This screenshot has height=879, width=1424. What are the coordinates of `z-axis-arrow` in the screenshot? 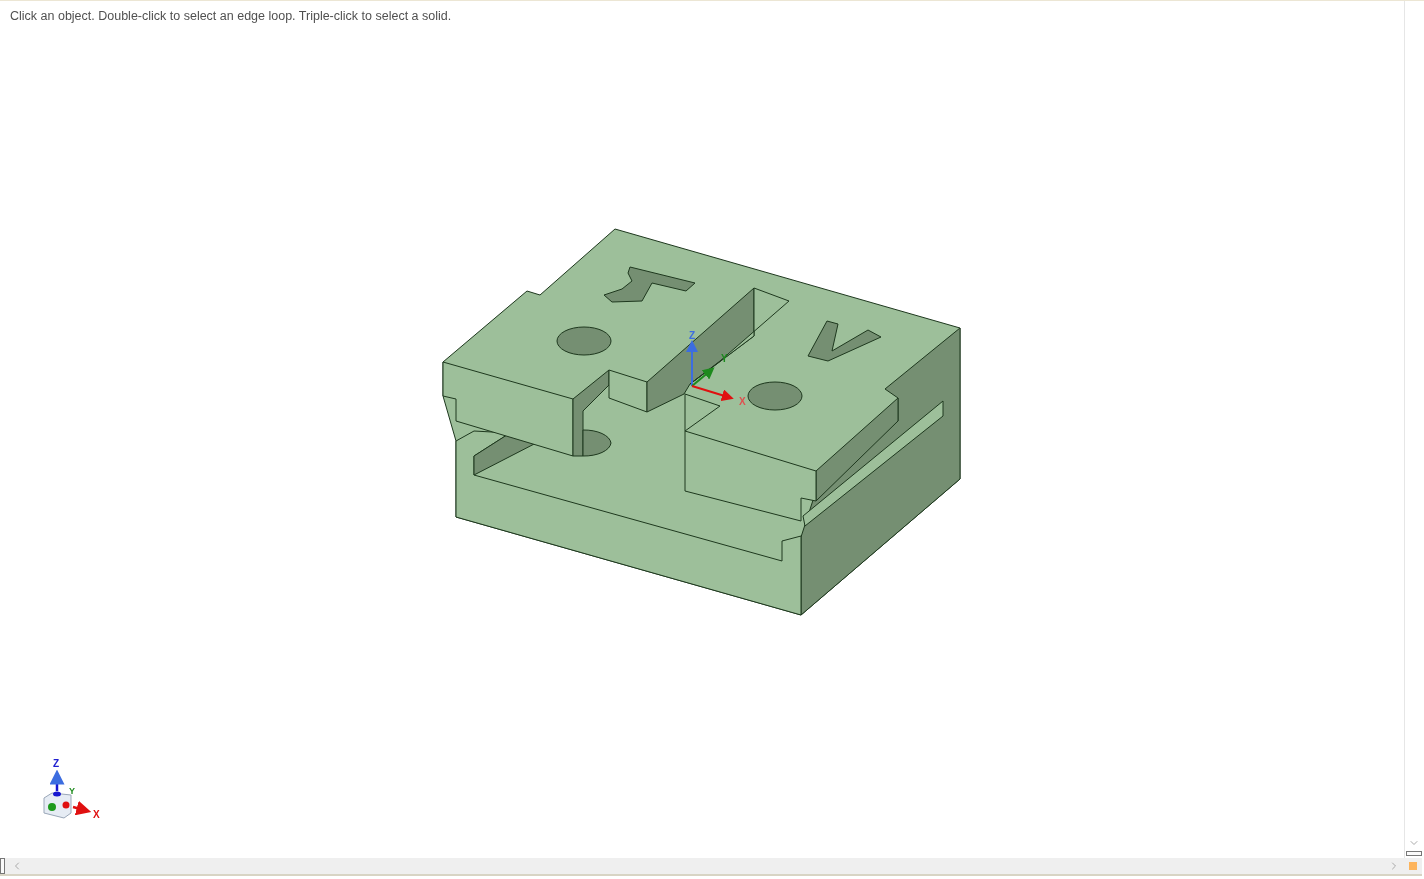 It's located at (692, 363).